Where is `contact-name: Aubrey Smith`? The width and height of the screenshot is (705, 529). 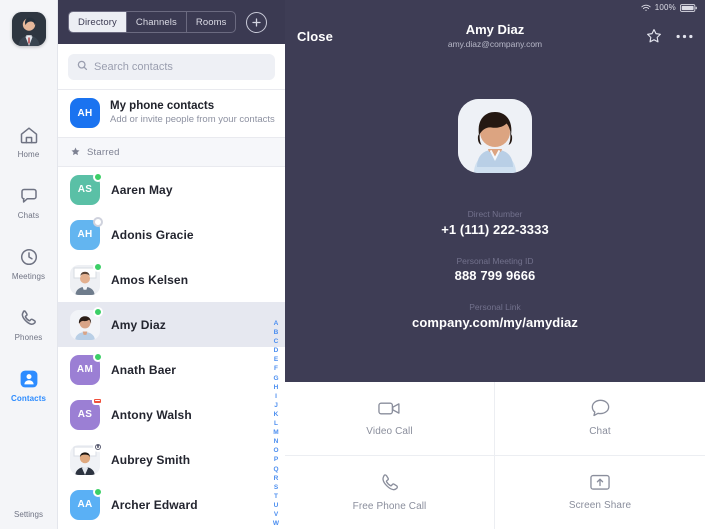
contact-name: Aubrey Smith is located at coordinates (151, 459).